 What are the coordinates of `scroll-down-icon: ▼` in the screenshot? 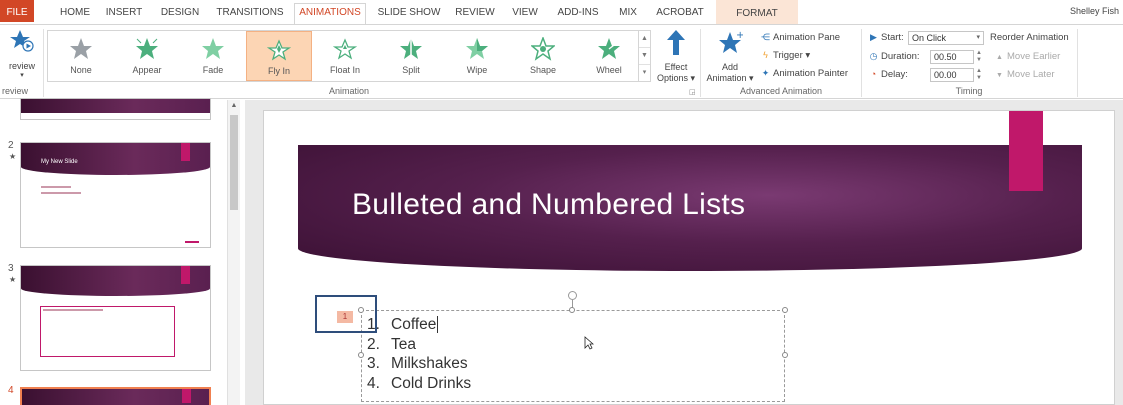 It's located at (644, 56).